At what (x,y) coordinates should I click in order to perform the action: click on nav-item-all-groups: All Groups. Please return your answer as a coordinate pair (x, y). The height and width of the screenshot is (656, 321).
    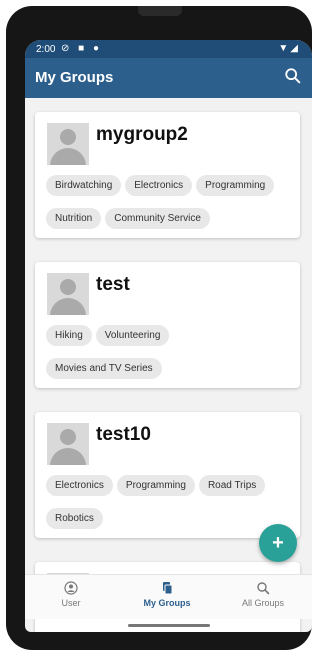
    Looking at the image, I should click on (263, 594).